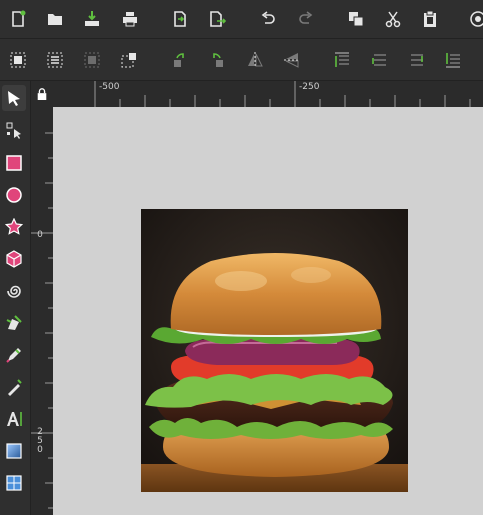 This screenshot has width=483, height=515. What do you see at coordinates (14, 163) in the screenshot?
I see `rectangle-tool-icon` at bounding box center [14, 163].